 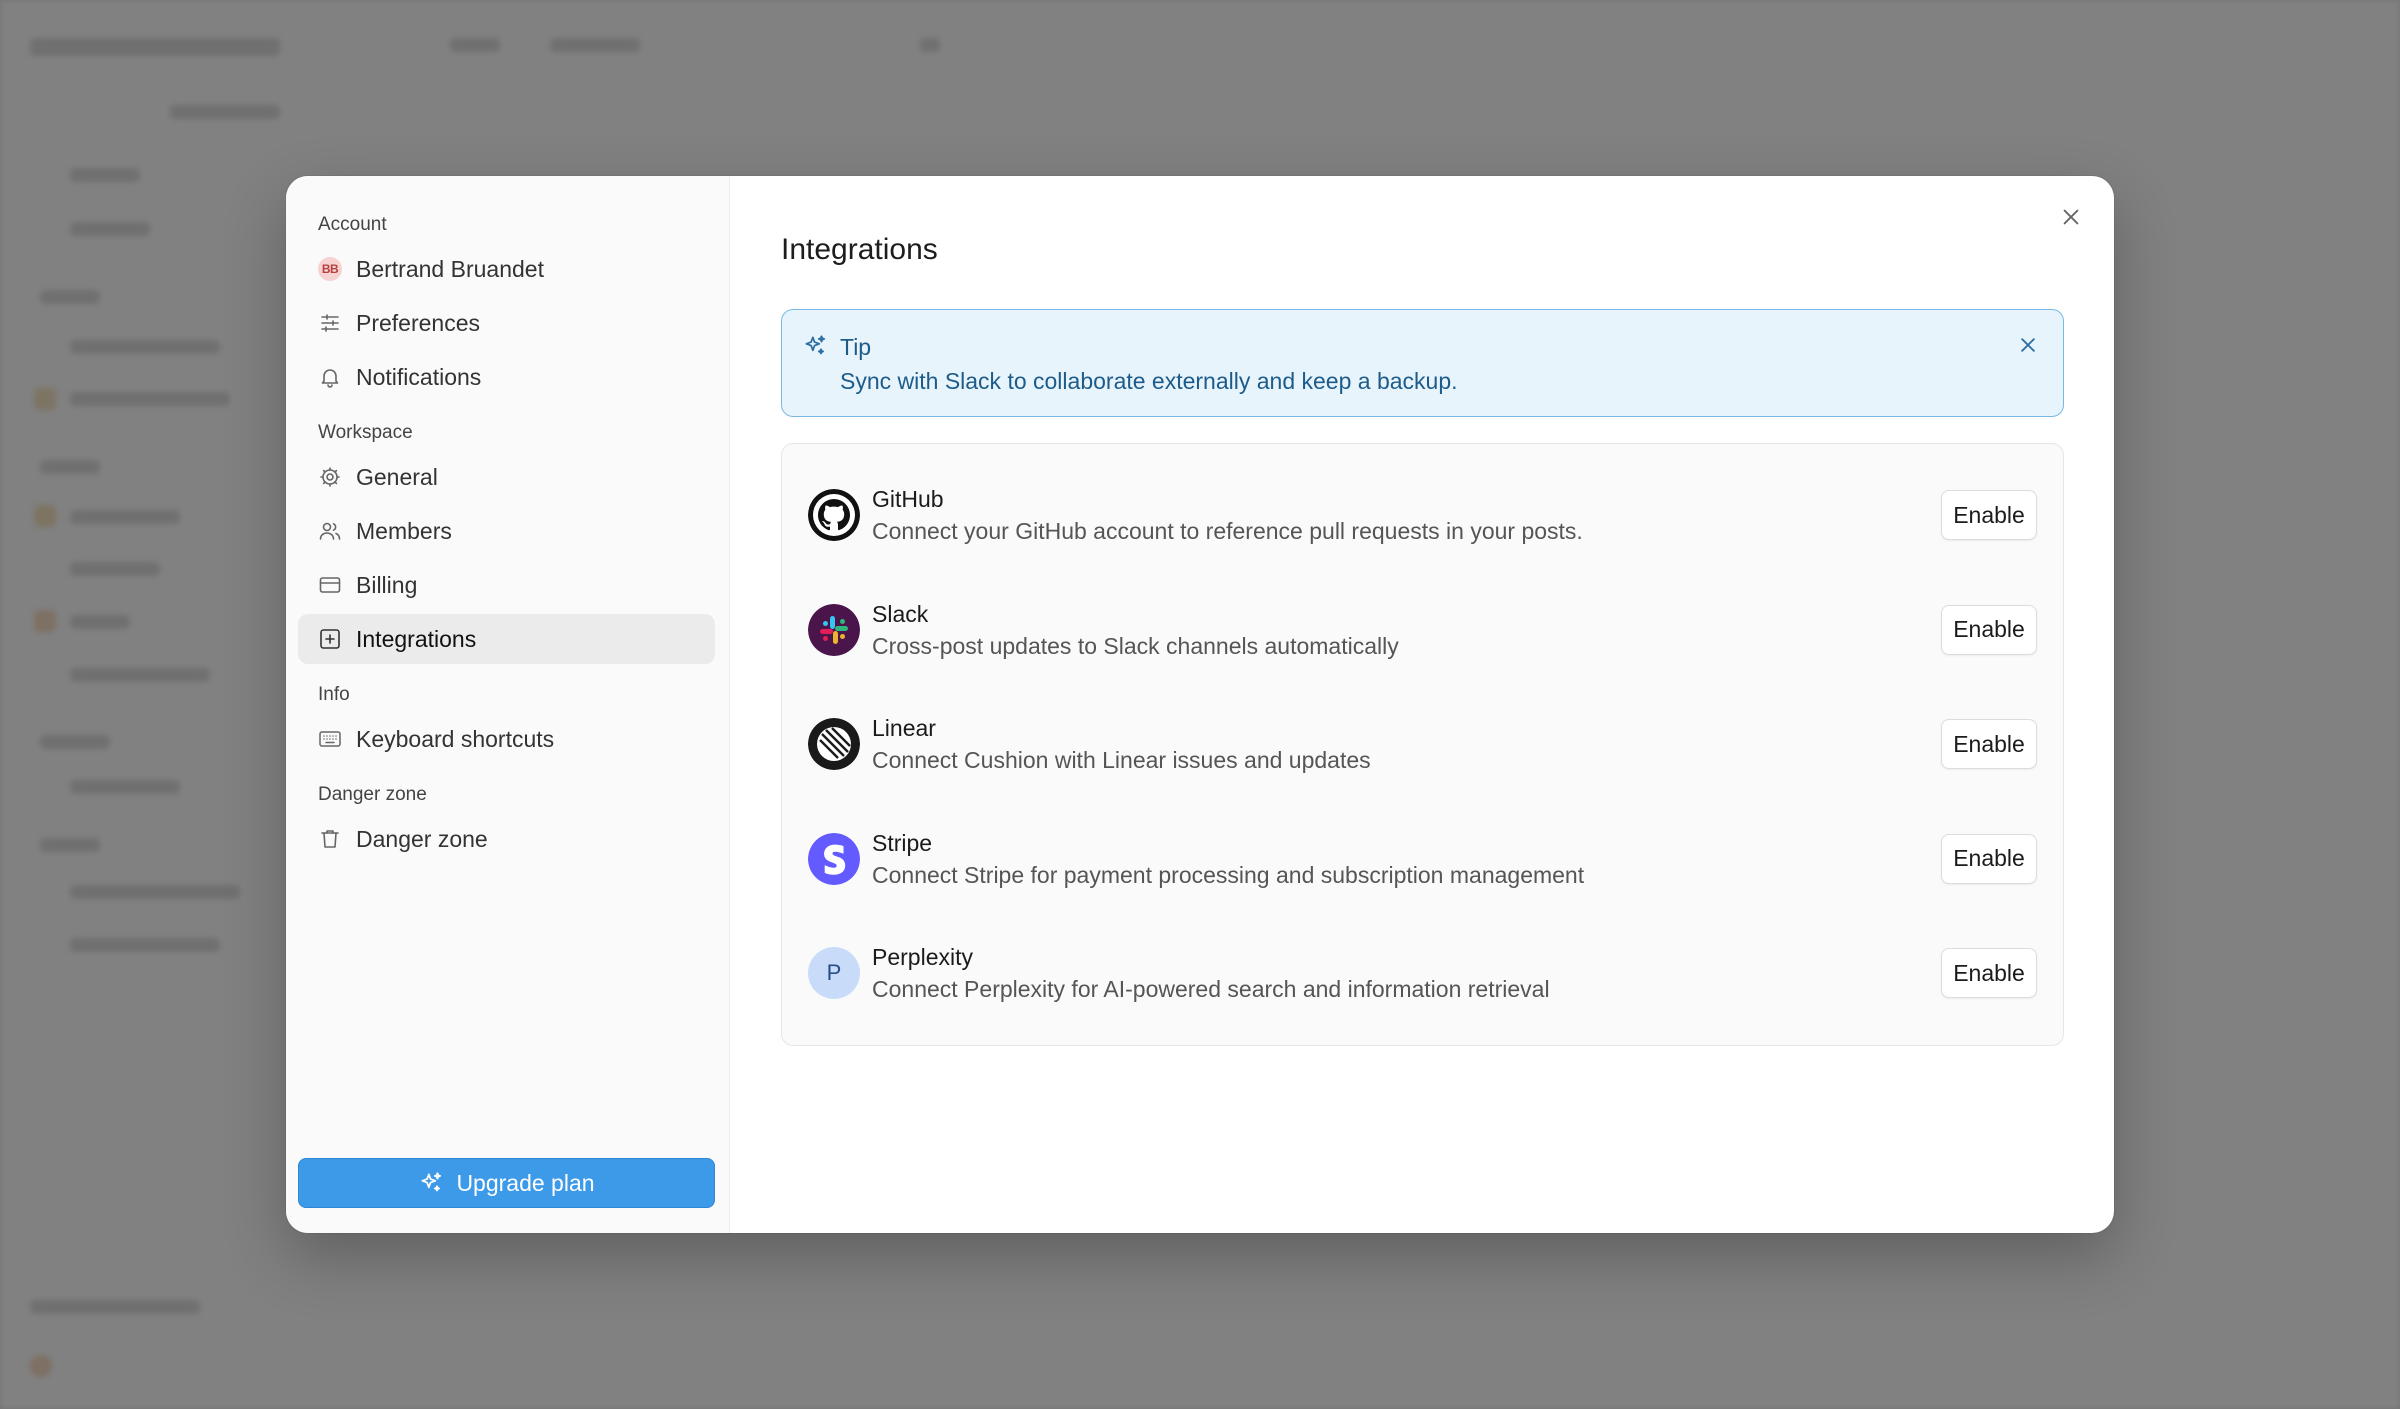 What do you see at coordinates (330, 839) in the screenshot?
I see `trash-icon` at bounding box center [330, 839].